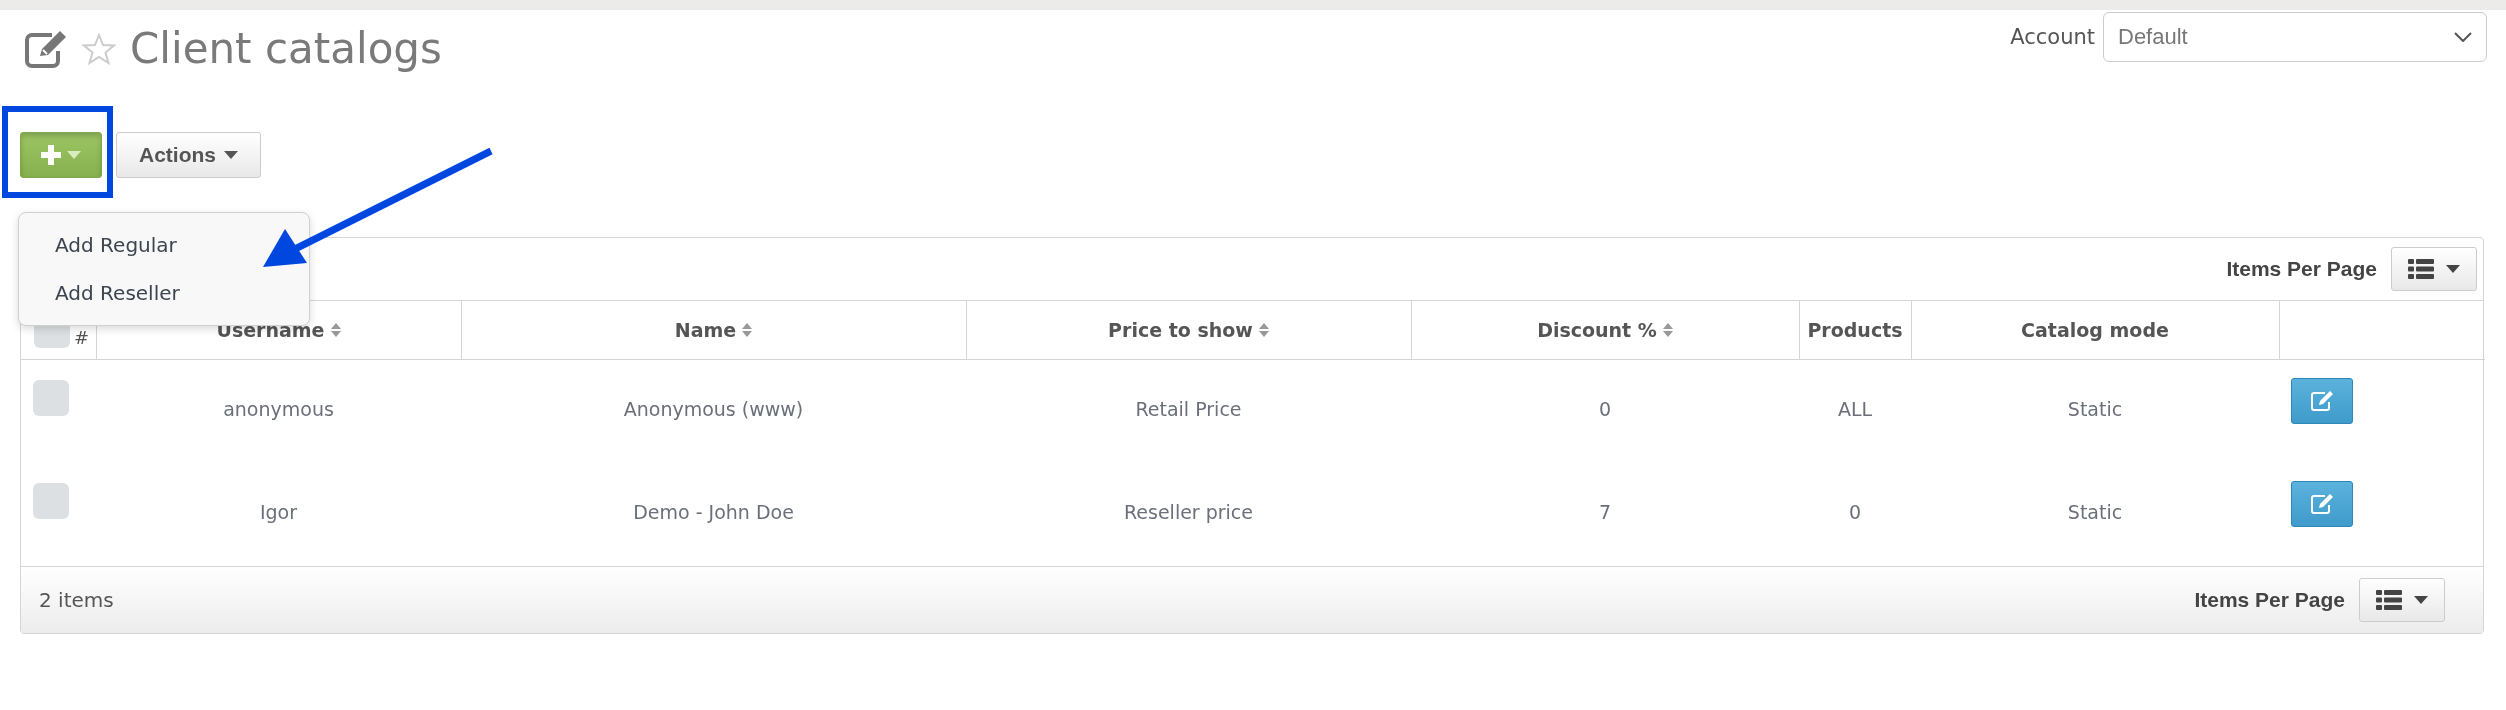 The image size is (2506, 710). What do you see at coordinates (188, 155) in the screenshot?
I see `actions-button: Actions` at bounding box center [188, 155].